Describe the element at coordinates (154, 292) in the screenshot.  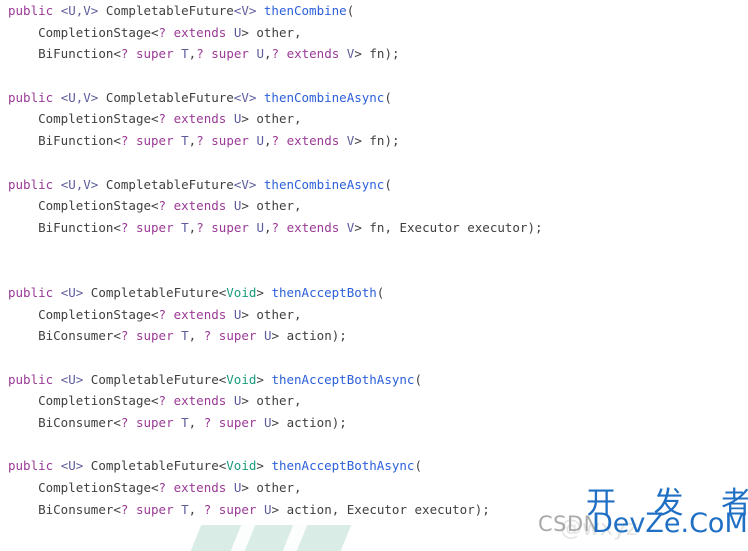
I see `code-token-type: CompletableFuture` at that location.